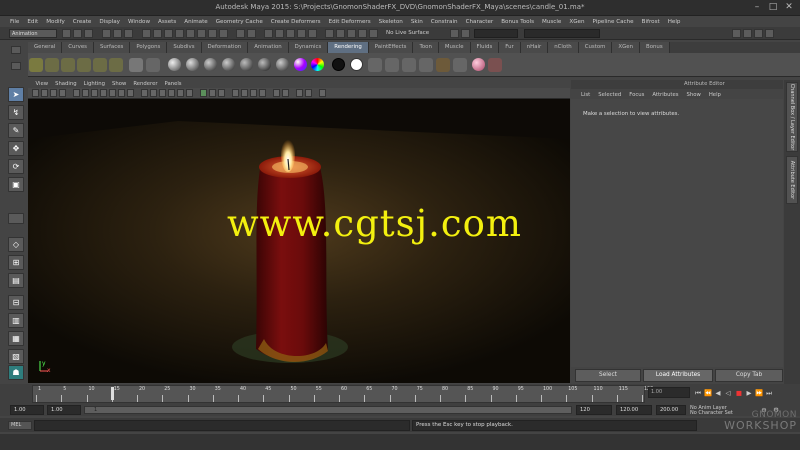  What do you see at coordinates (210, 64) in the screenshot?
I see `phong-shader-icon` at bounding box center [210, 64].